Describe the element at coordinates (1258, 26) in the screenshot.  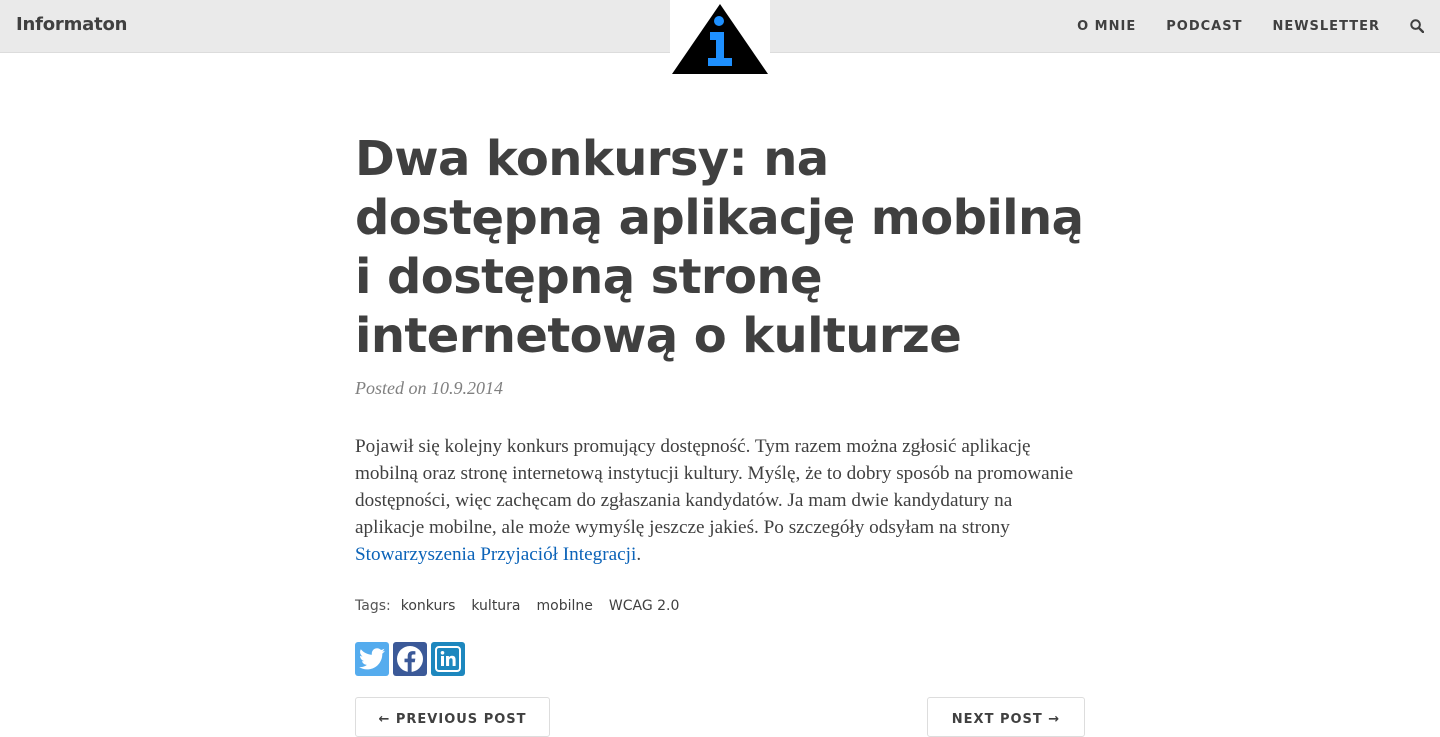
I see `nav-links: O MNIE PODCAST NEWSLETTER` at that location.